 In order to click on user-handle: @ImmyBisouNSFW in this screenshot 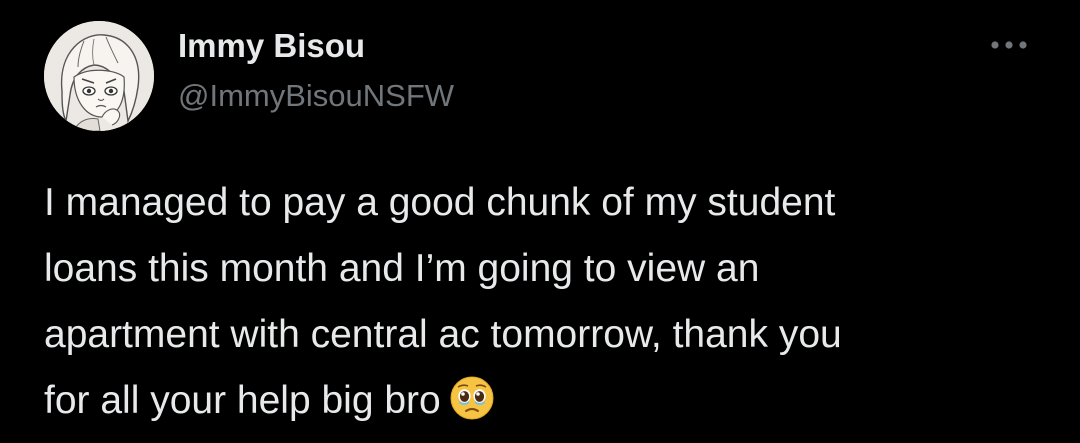, I will do `click(316, 96)`.